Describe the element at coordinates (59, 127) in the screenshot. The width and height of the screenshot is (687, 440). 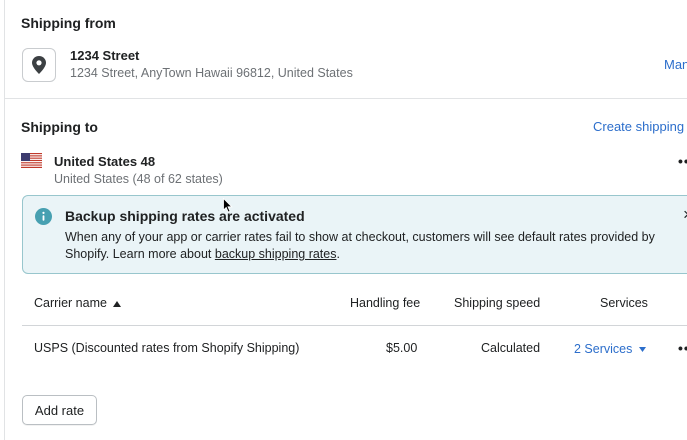
I see `shipping-to-title: Shipping to` at that location.